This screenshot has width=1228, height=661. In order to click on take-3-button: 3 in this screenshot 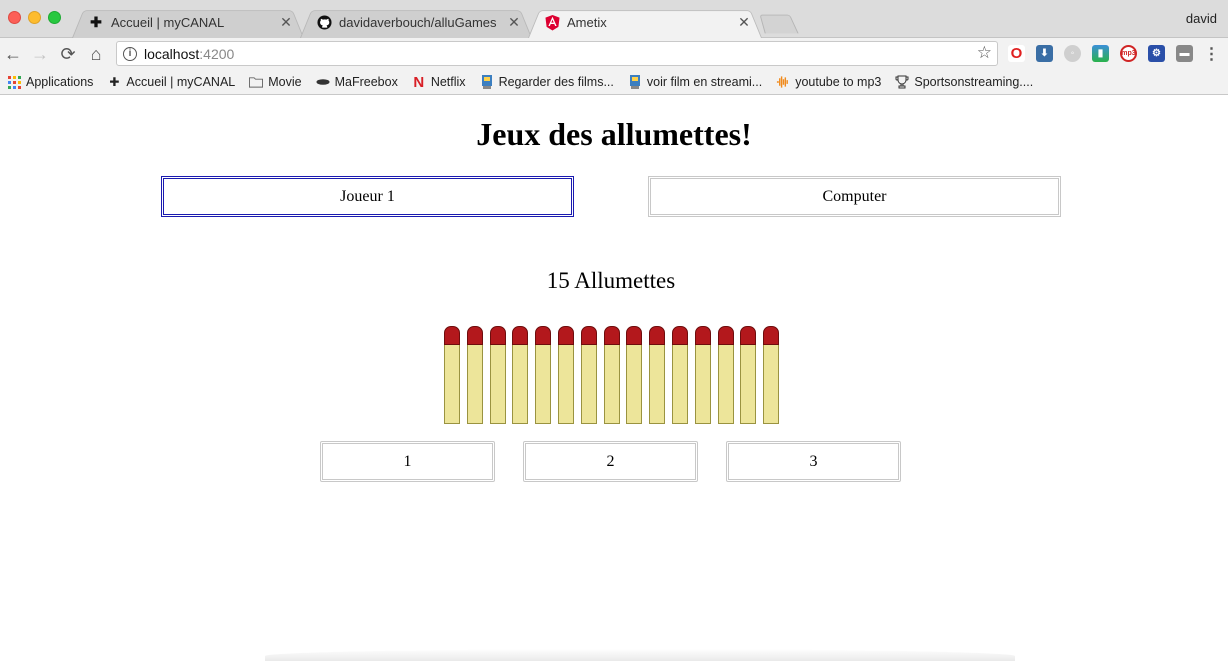, I will do `click(813, 461)`.